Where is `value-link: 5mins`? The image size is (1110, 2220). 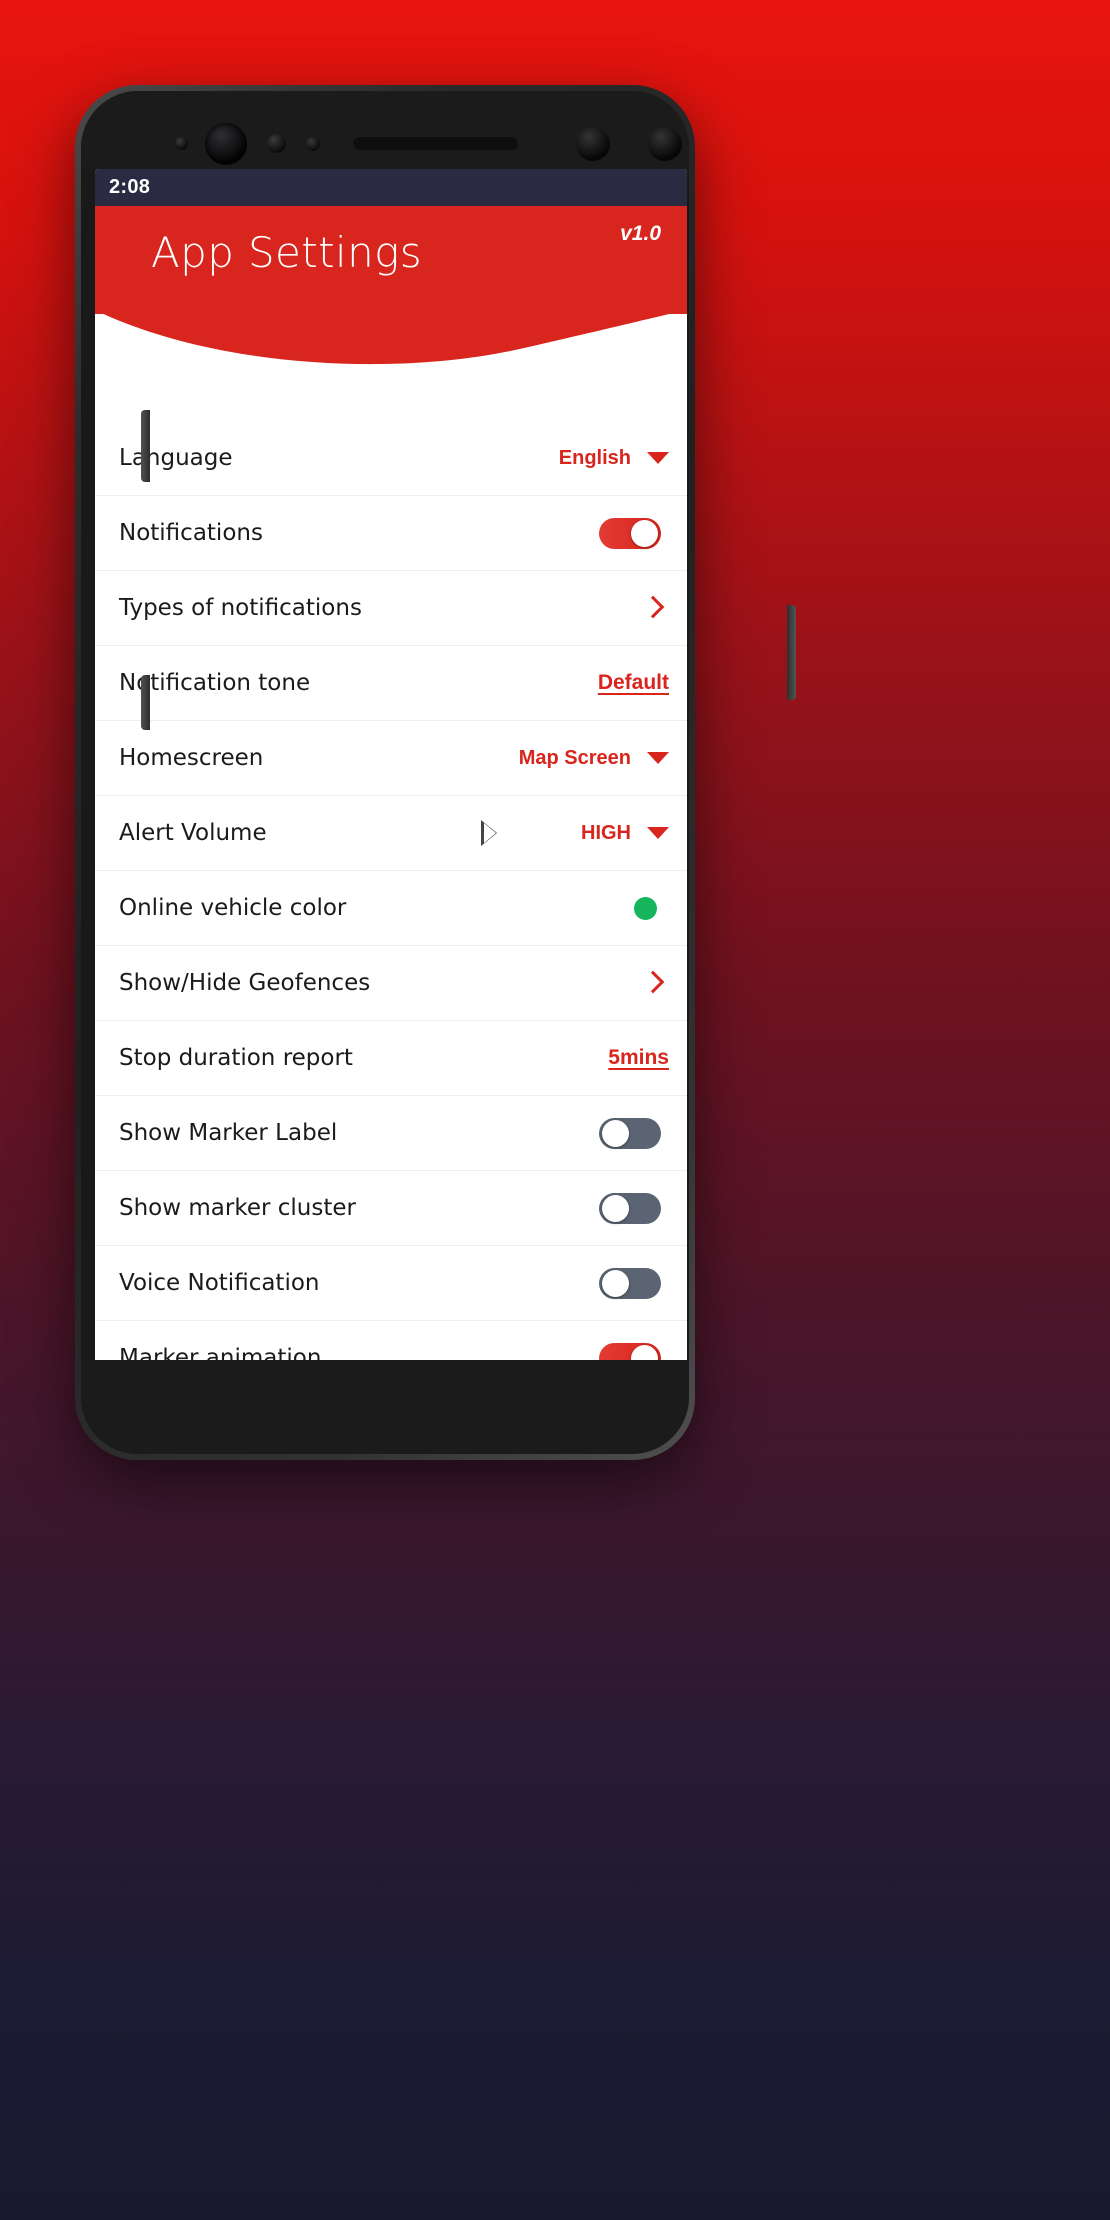
value-link: 5mins is located at coordinates (638, 1058).